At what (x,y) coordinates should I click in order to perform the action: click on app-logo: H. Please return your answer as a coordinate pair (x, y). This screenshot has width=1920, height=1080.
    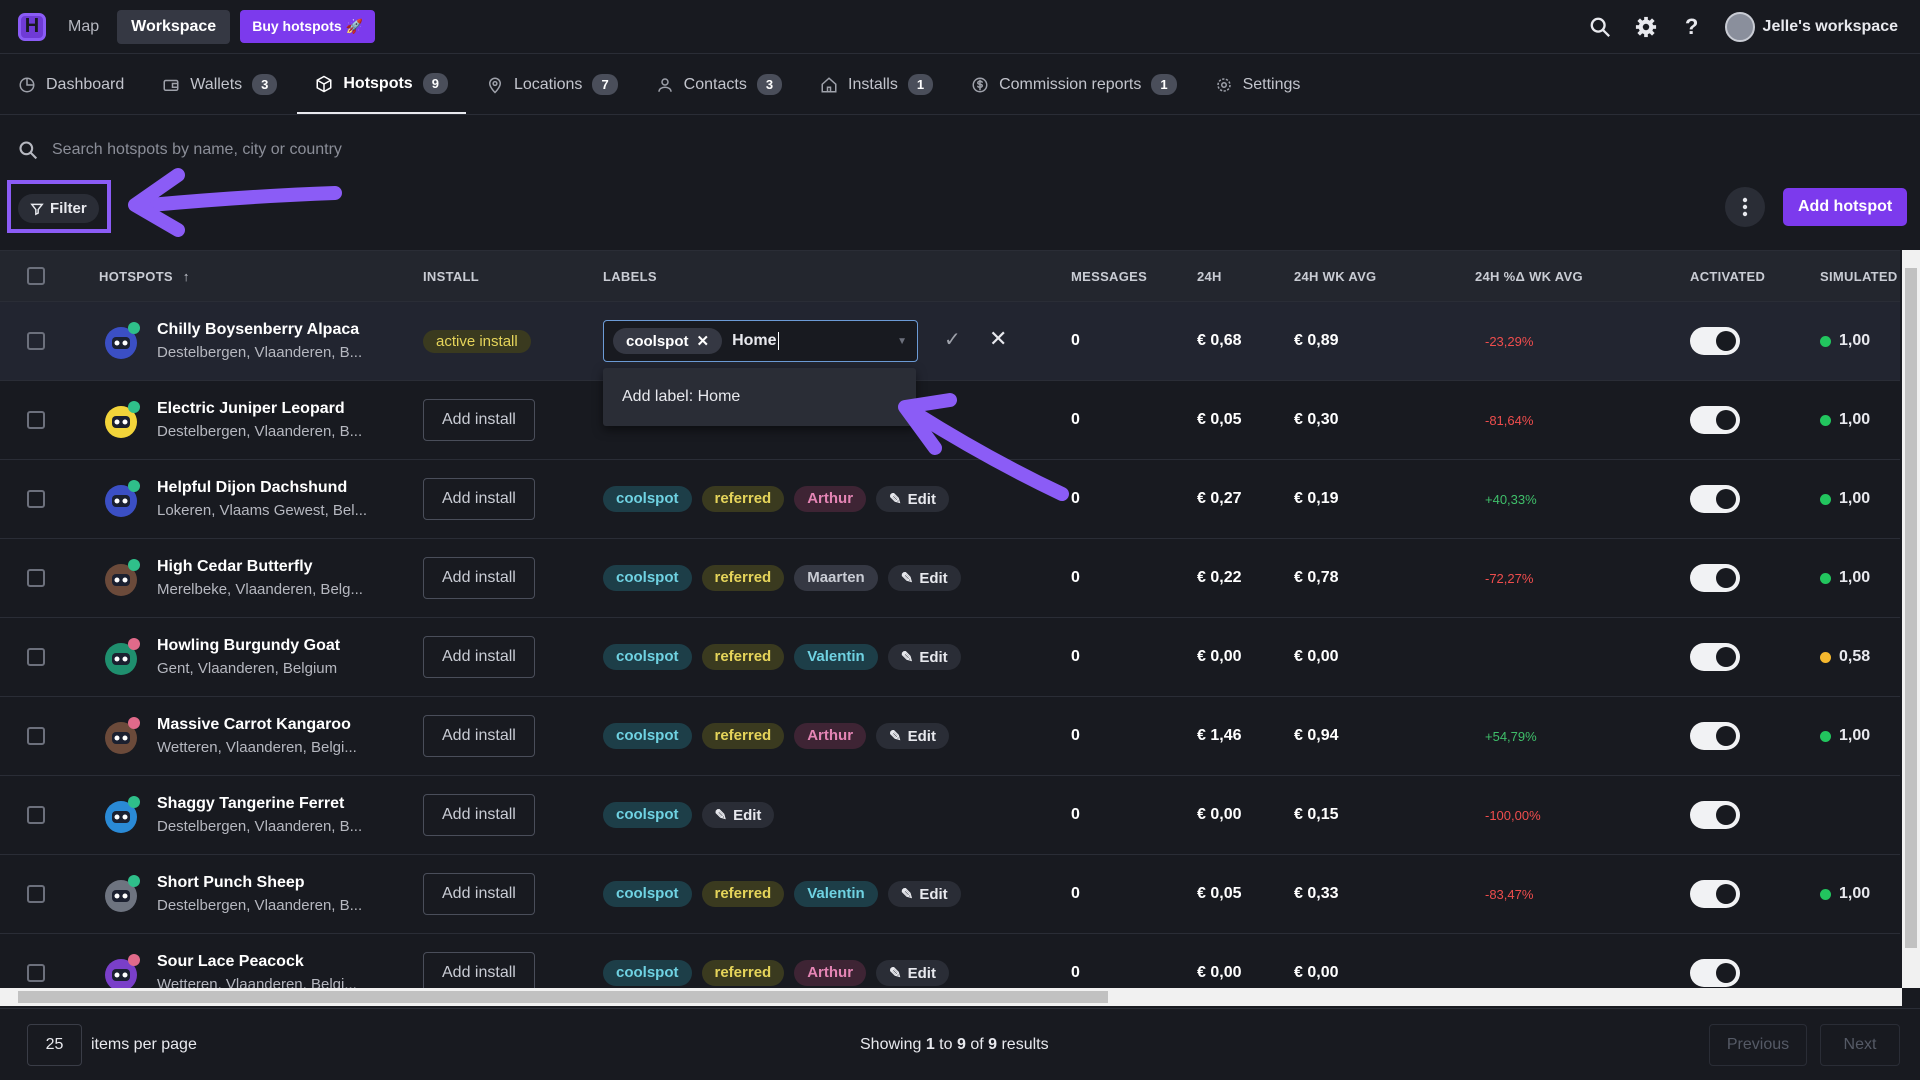
    Looking at the image, I should click on (32, 26).